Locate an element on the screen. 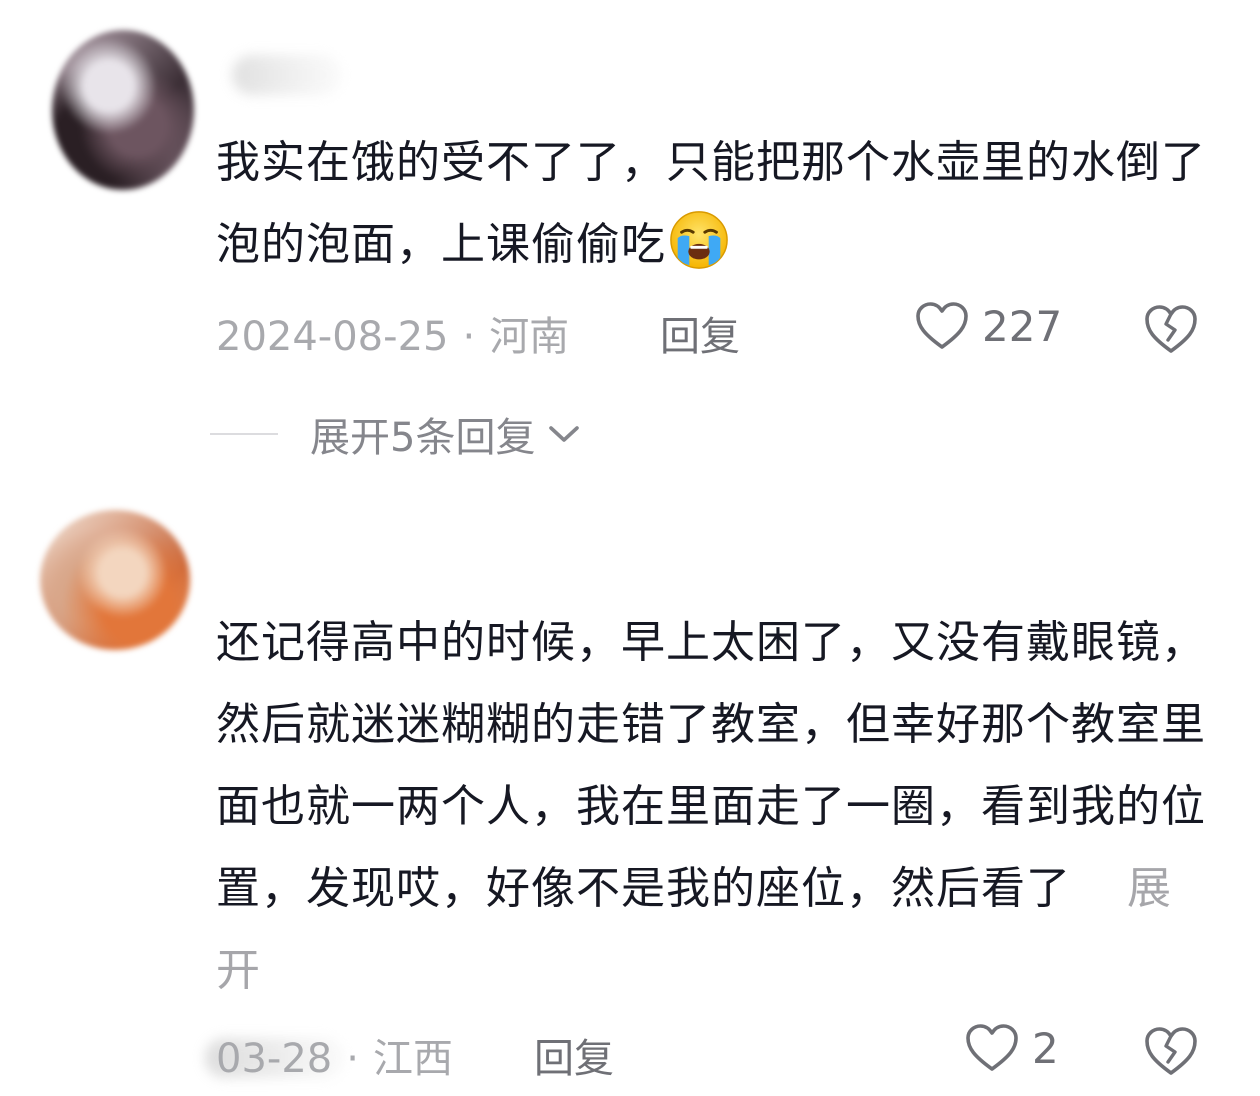 This screenshot has width=1260, height=1096. comment-location: 江西 is located at coordinates (412, 1059).